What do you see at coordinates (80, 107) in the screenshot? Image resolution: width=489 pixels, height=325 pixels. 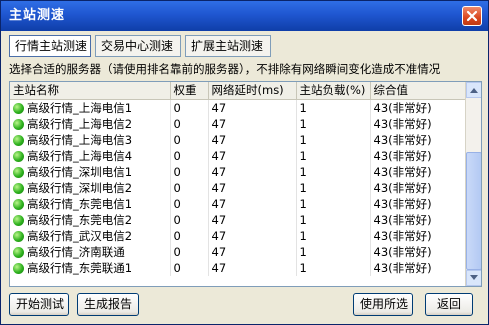 I see `server-name-label: 高级行情_上海电信1` at bounding box center [80, 107].